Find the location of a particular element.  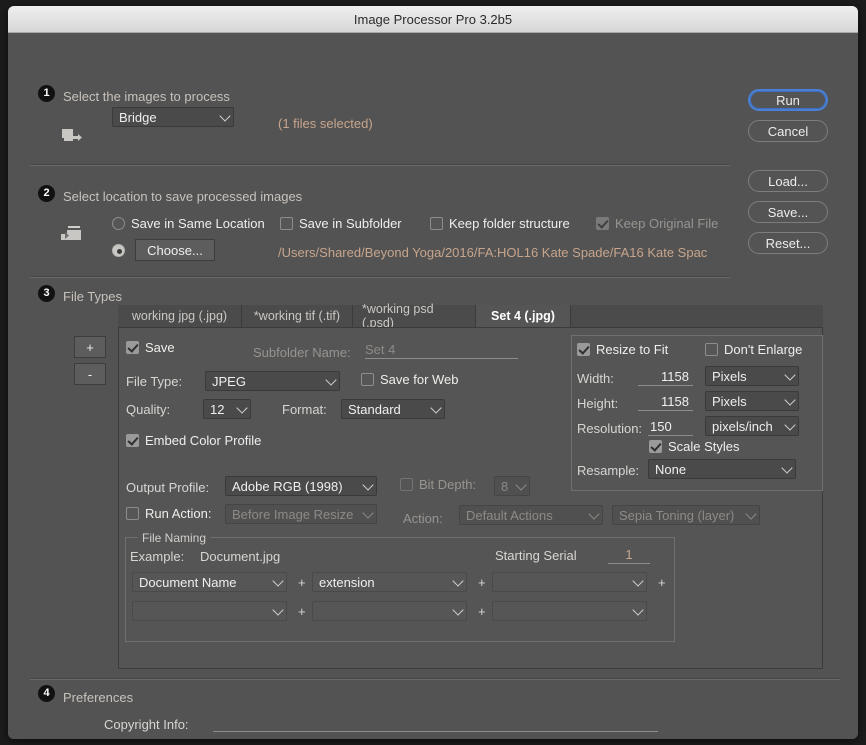

naming-row1-token1-select: Document Name is located at coordinates (209, 582).